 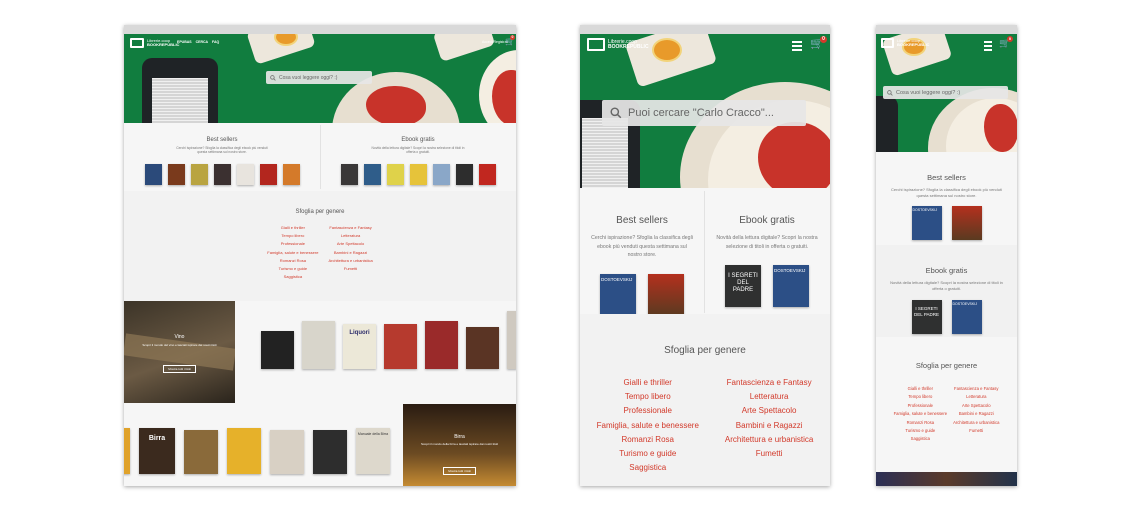 What do you see at coordinates (946, 270) in the screenshot?
I see `ebookgratis-title: Ebook gratis` at bounding box center [946, 270].